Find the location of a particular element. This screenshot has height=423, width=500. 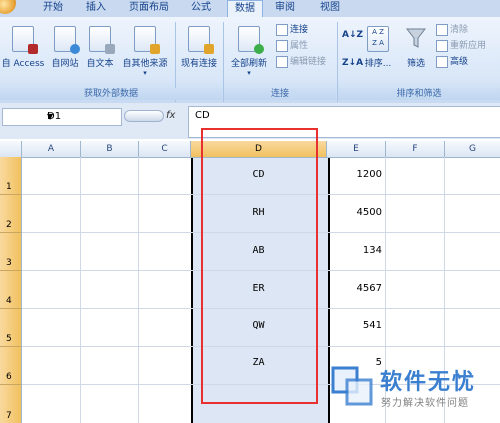

cell-e3: 134 is located at coordinates (355, 250).